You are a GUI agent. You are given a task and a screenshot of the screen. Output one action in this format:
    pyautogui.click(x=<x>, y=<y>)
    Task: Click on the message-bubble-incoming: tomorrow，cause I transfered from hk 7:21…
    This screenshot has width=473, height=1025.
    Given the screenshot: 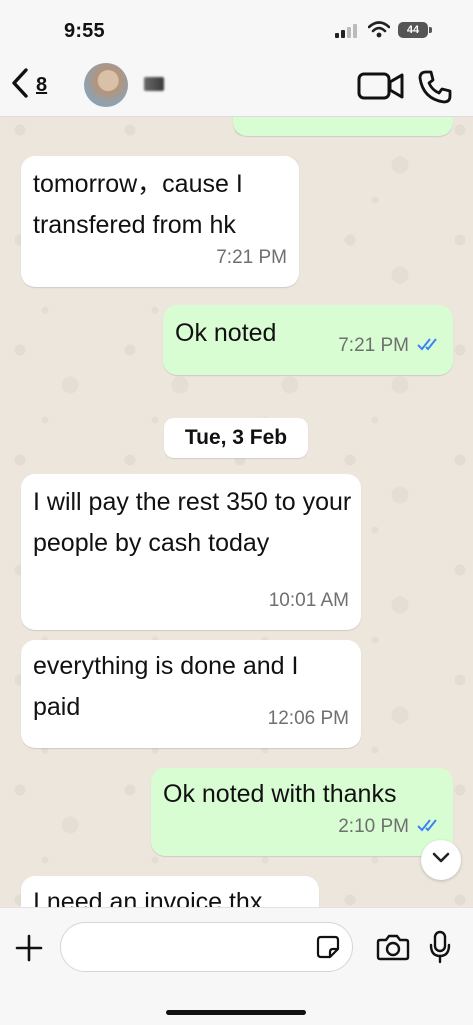 What is the action you would take?
    pyautogui.click(x=160, y=221)
    